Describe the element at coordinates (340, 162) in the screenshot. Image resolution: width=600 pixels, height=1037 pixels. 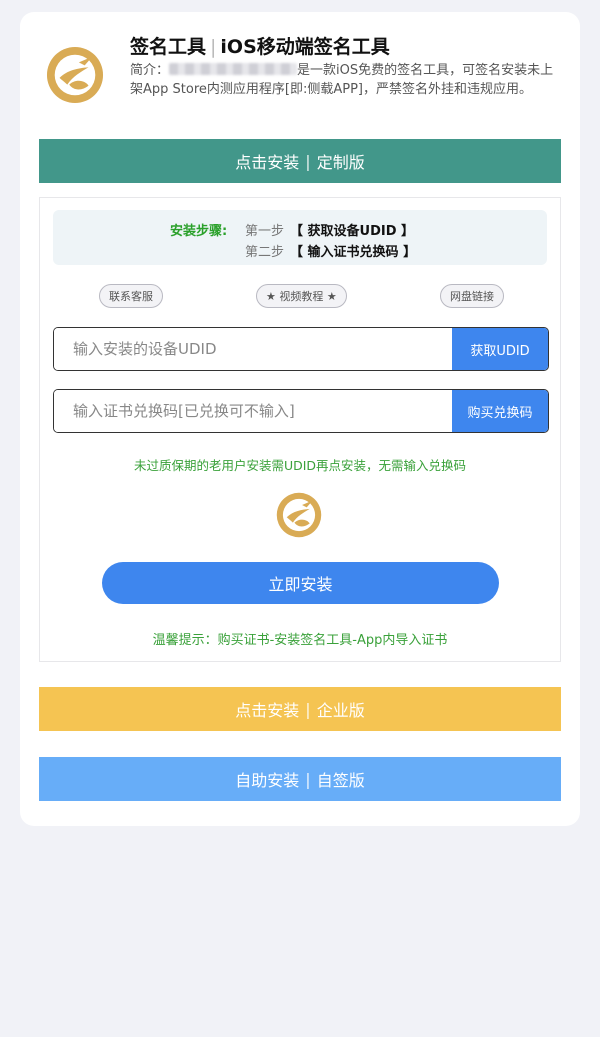
I see `banner-custom-right: 定制版` at that location.